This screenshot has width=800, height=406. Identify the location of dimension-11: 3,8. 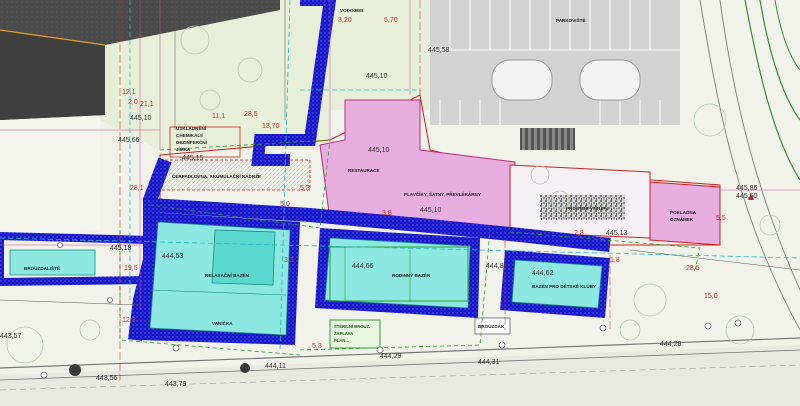
(387, 213).